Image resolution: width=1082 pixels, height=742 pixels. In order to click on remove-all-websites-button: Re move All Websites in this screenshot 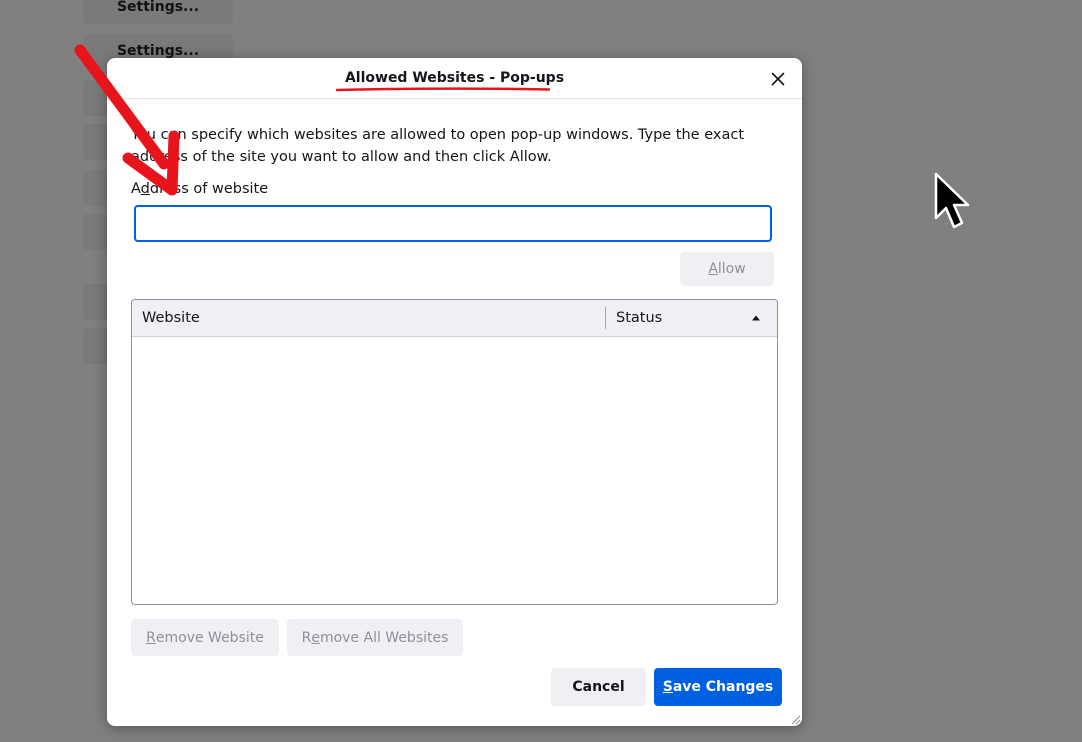, I will do `click(375, 637)`.